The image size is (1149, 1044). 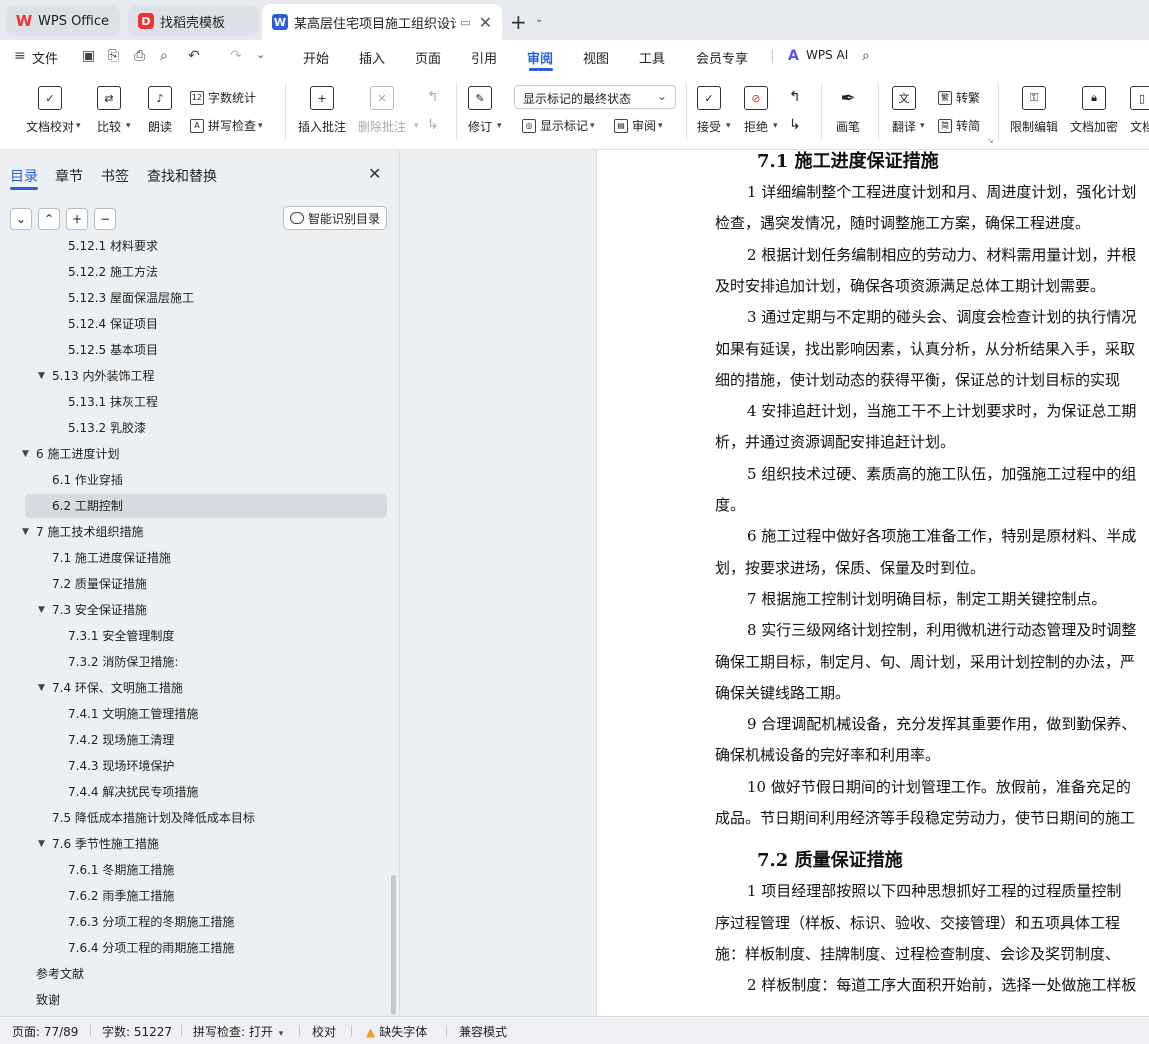 I want to click on toc-item: 7.3.1 安全管理制度, so click(x=121, y=636).